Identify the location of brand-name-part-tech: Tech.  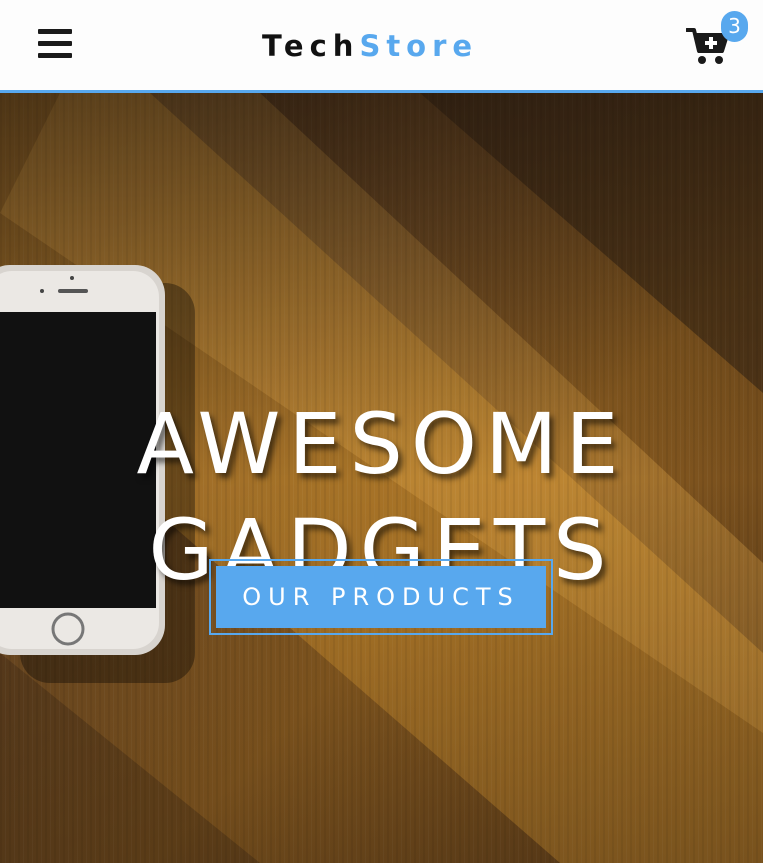
(311, 46).